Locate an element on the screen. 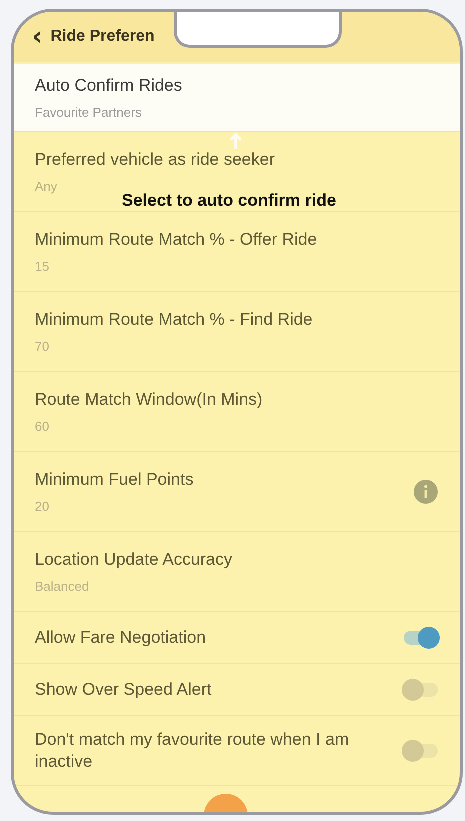 This screenshot has width=465, height=821. setting-row: Auto Confirm Rides Favourite Partners is located at coordinates (237, 98).